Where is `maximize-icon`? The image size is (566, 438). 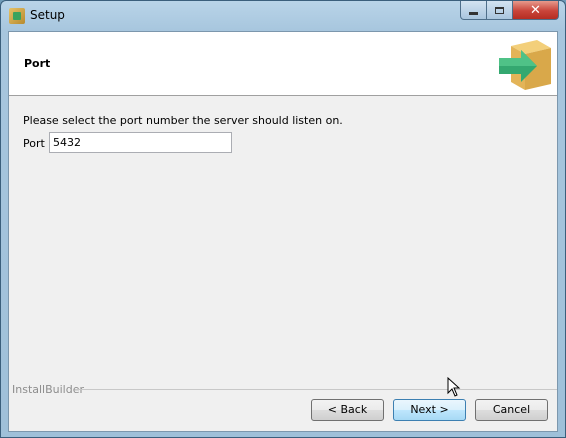 maximize-icon is located at coordinates (499, 10).